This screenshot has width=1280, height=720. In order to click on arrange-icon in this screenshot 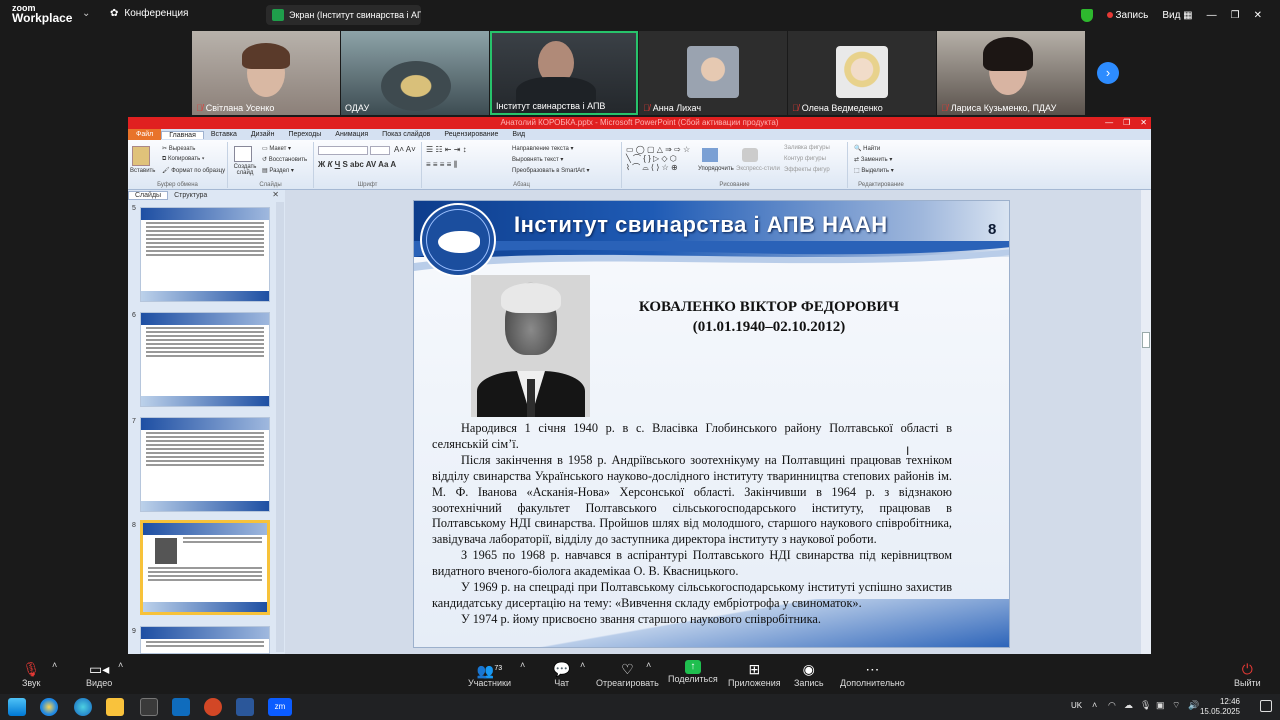, I will do `click(710, 155)`.